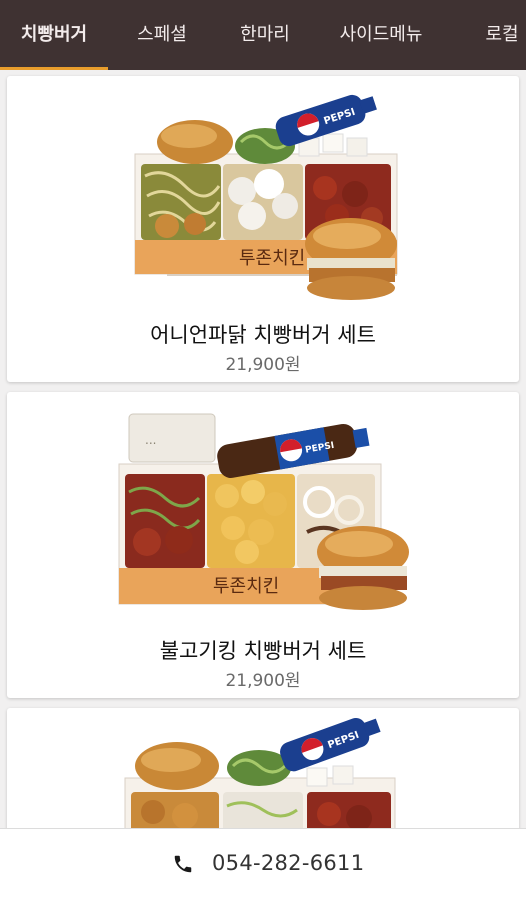  Describe the element at coordinates (162, 35) in the screenshot. I see `tab-special: 스페셜` at that location.